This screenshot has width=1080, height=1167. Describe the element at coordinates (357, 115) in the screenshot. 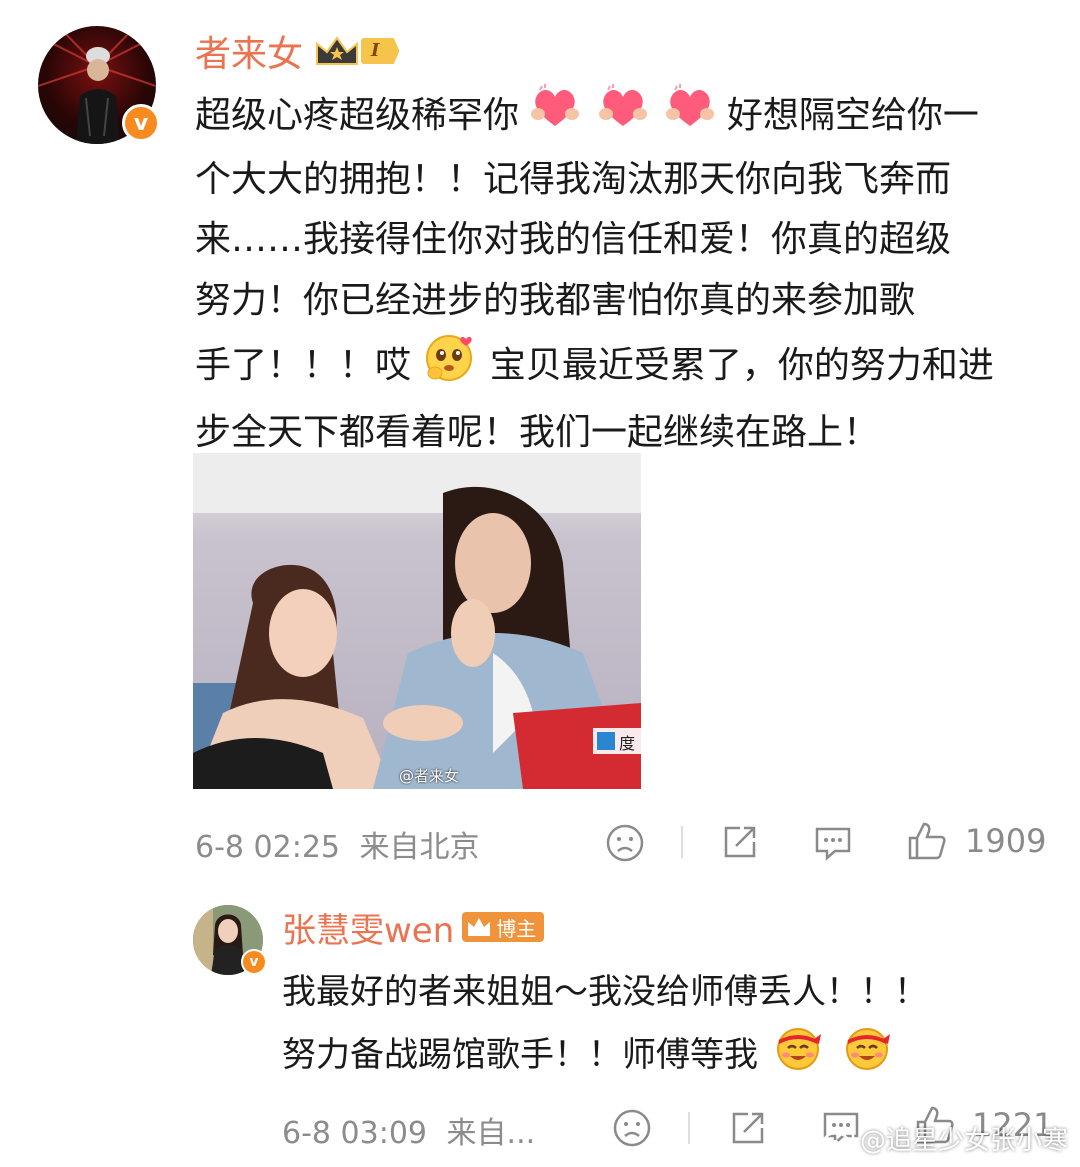

I see `comment-text: 超级心疼超级稀罕你` at that location.